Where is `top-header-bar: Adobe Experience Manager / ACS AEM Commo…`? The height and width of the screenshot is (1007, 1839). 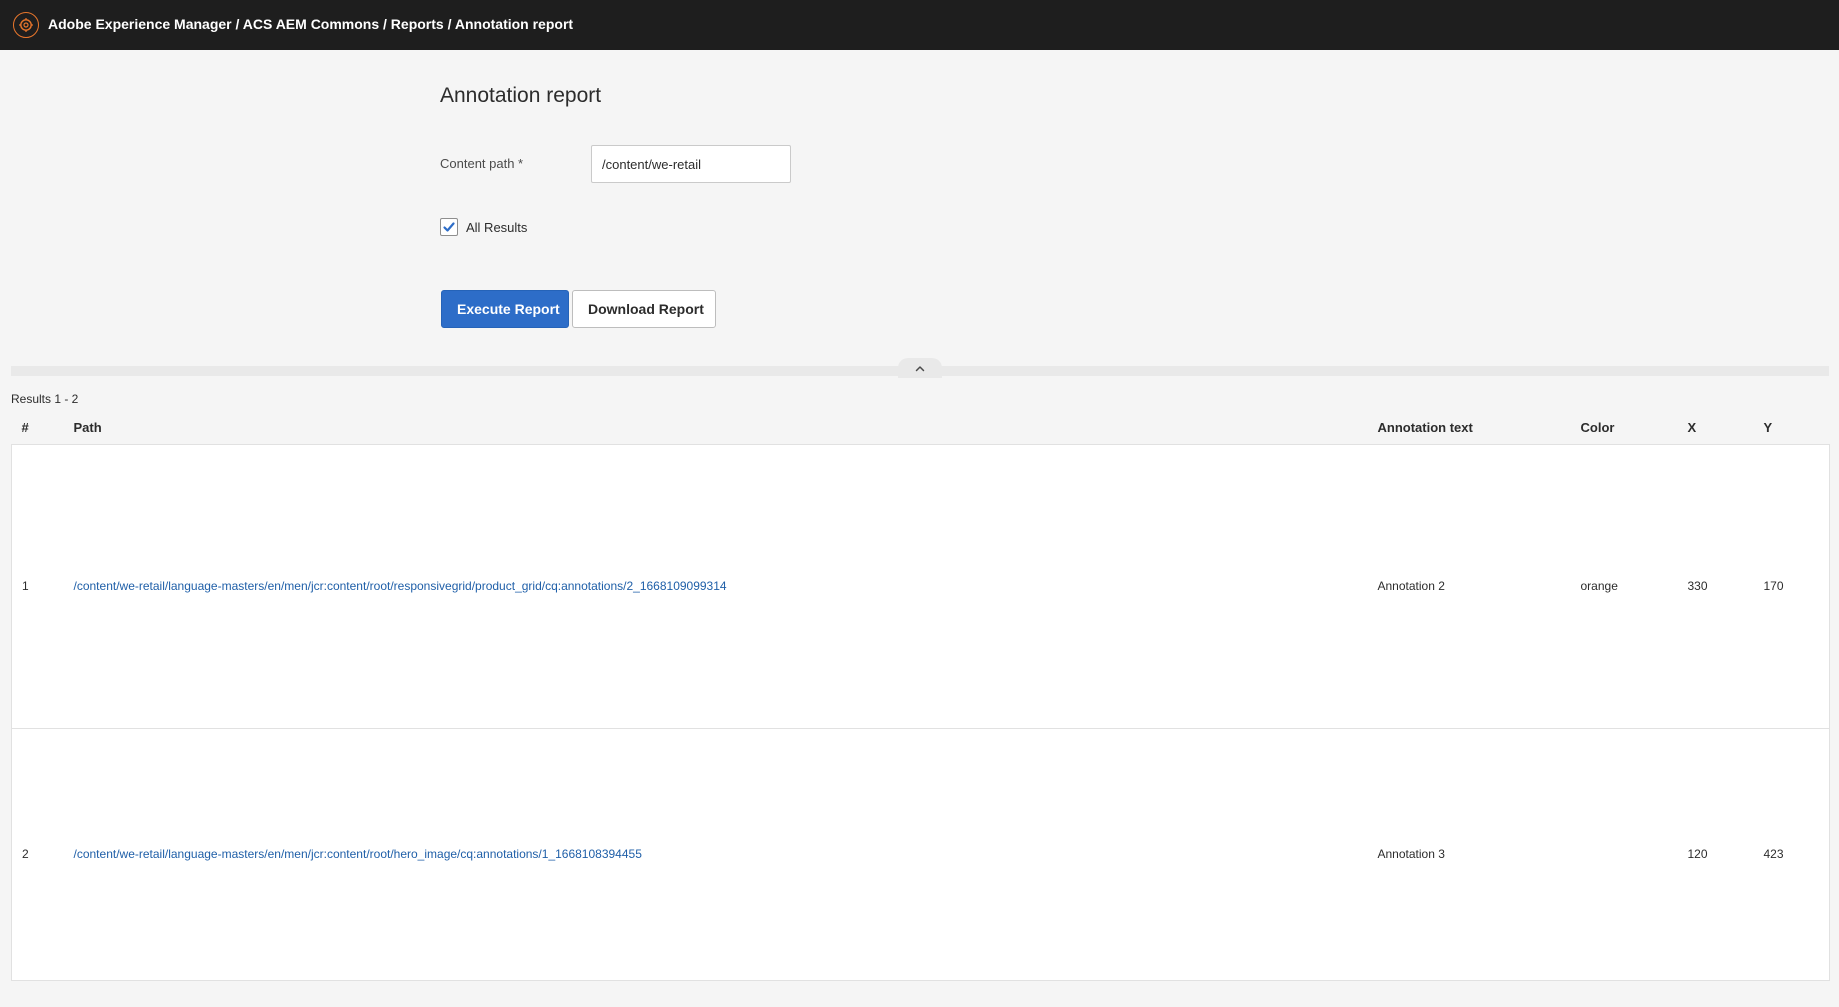 top-header-bar: Adobe Experience Manager / ACS AEM Commo… is located at coordinates (919, 25).